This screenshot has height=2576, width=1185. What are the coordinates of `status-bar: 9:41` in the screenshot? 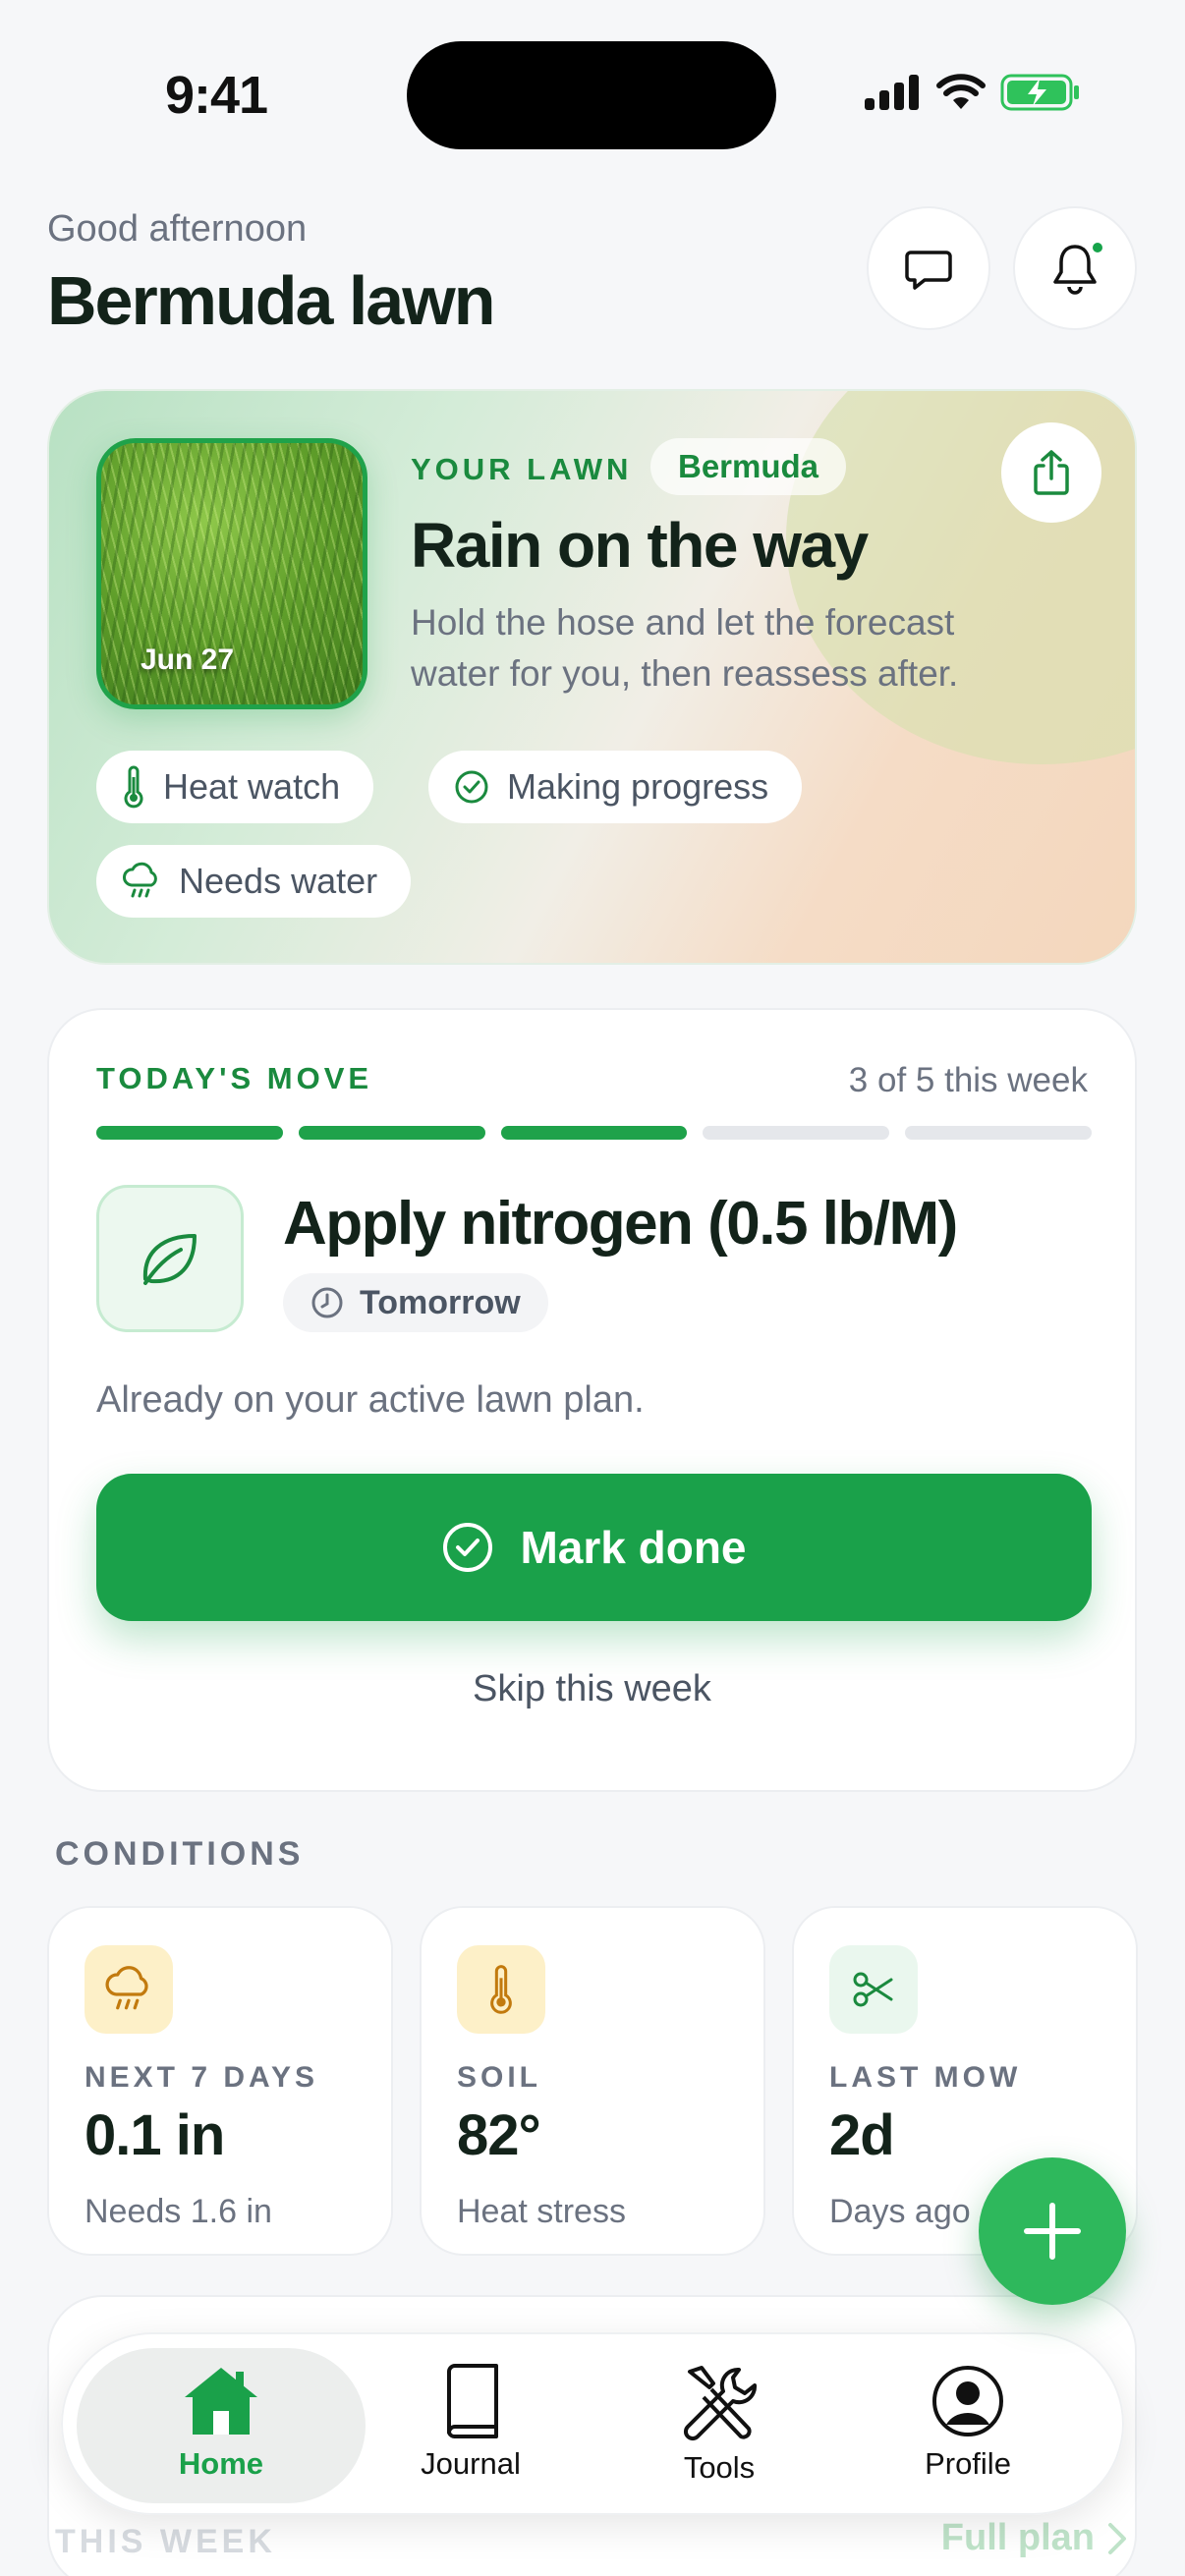 It's located at (592, 93).